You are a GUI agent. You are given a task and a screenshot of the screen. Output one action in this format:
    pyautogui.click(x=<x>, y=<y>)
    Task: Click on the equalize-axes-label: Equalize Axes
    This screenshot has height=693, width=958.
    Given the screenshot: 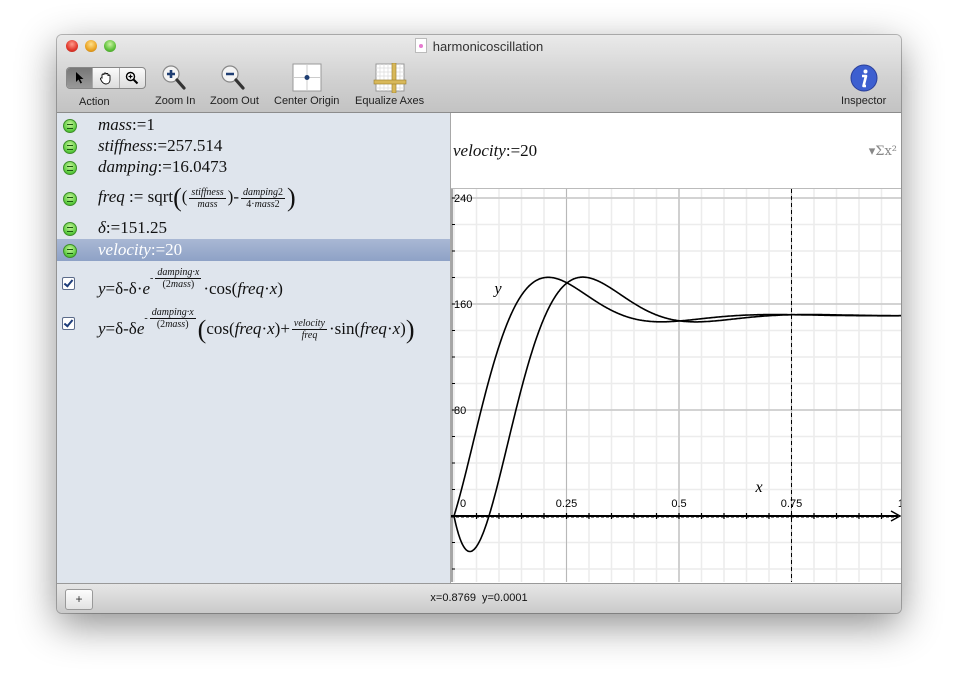 What is the action you would take?
    pyautogui.click(x=390, y=101)
    